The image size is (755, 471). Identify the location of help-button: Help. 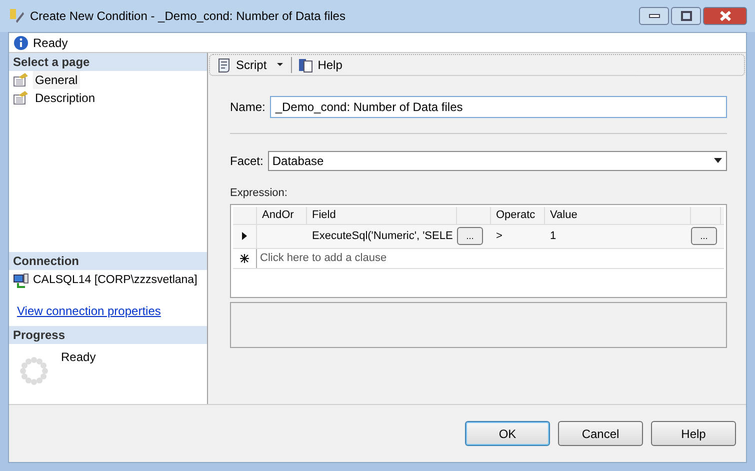
(320, 65).